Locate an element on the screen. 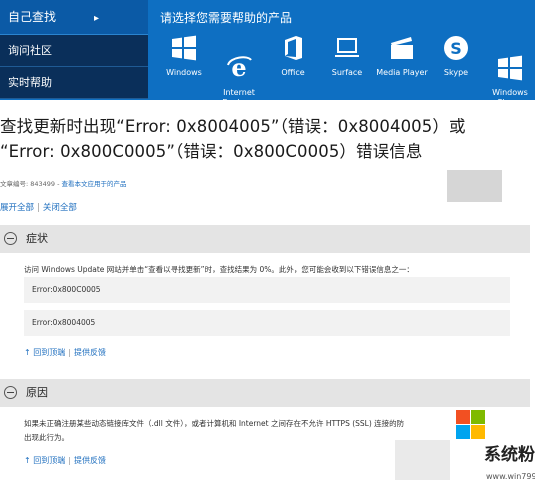 This screenshot has width=535, height=486. expand-all-link: 展开全部 is located at coordinates (17, 208).